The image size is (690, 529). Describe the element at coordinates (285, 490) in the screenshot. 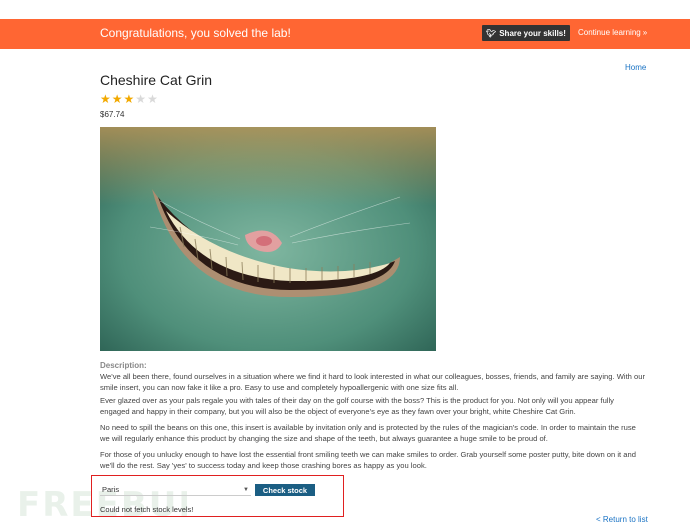

I see `check-stock-button: Check stock` at that location.